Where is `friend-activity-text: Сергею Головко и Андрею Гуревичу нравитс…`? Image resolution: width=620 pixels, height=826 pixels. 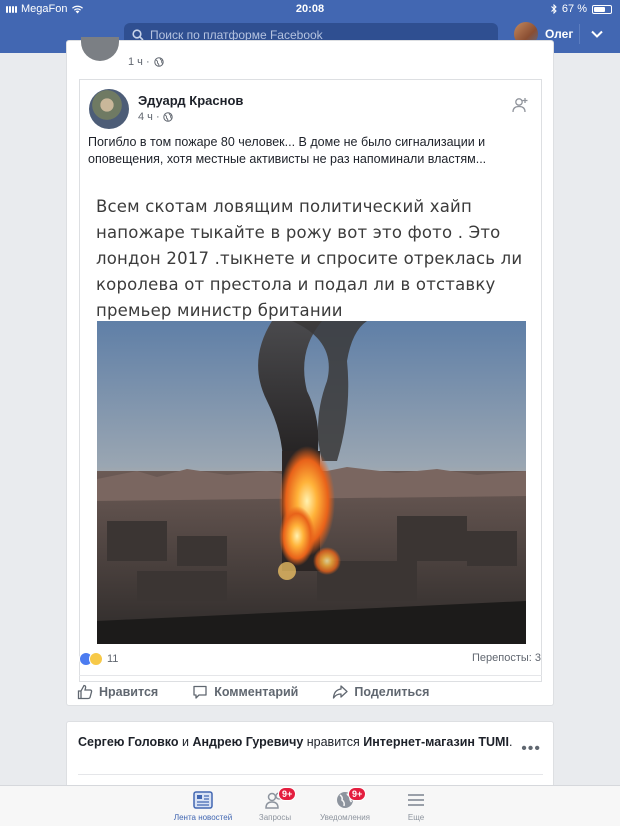
friend-activity-text: Сергею Головко и Андрею Гуревичу нравитс… is located at coordinates (298, 742).